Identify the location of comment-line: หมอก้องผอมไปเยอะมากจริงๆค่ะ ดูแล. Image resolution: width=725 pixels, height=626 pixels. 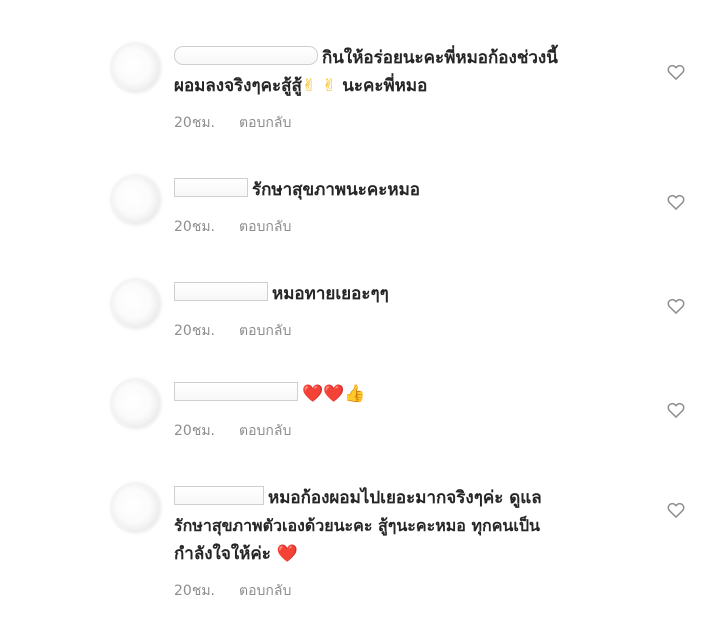
(414, 498).